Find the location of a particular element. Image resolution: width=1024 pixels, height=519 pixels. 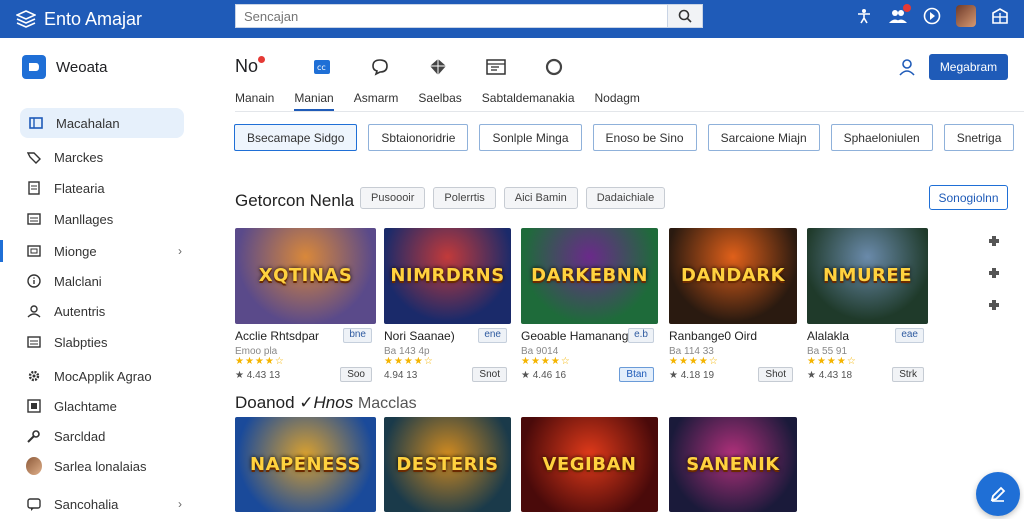

tab-5: Nodagm is located at coordinates (617, 101).